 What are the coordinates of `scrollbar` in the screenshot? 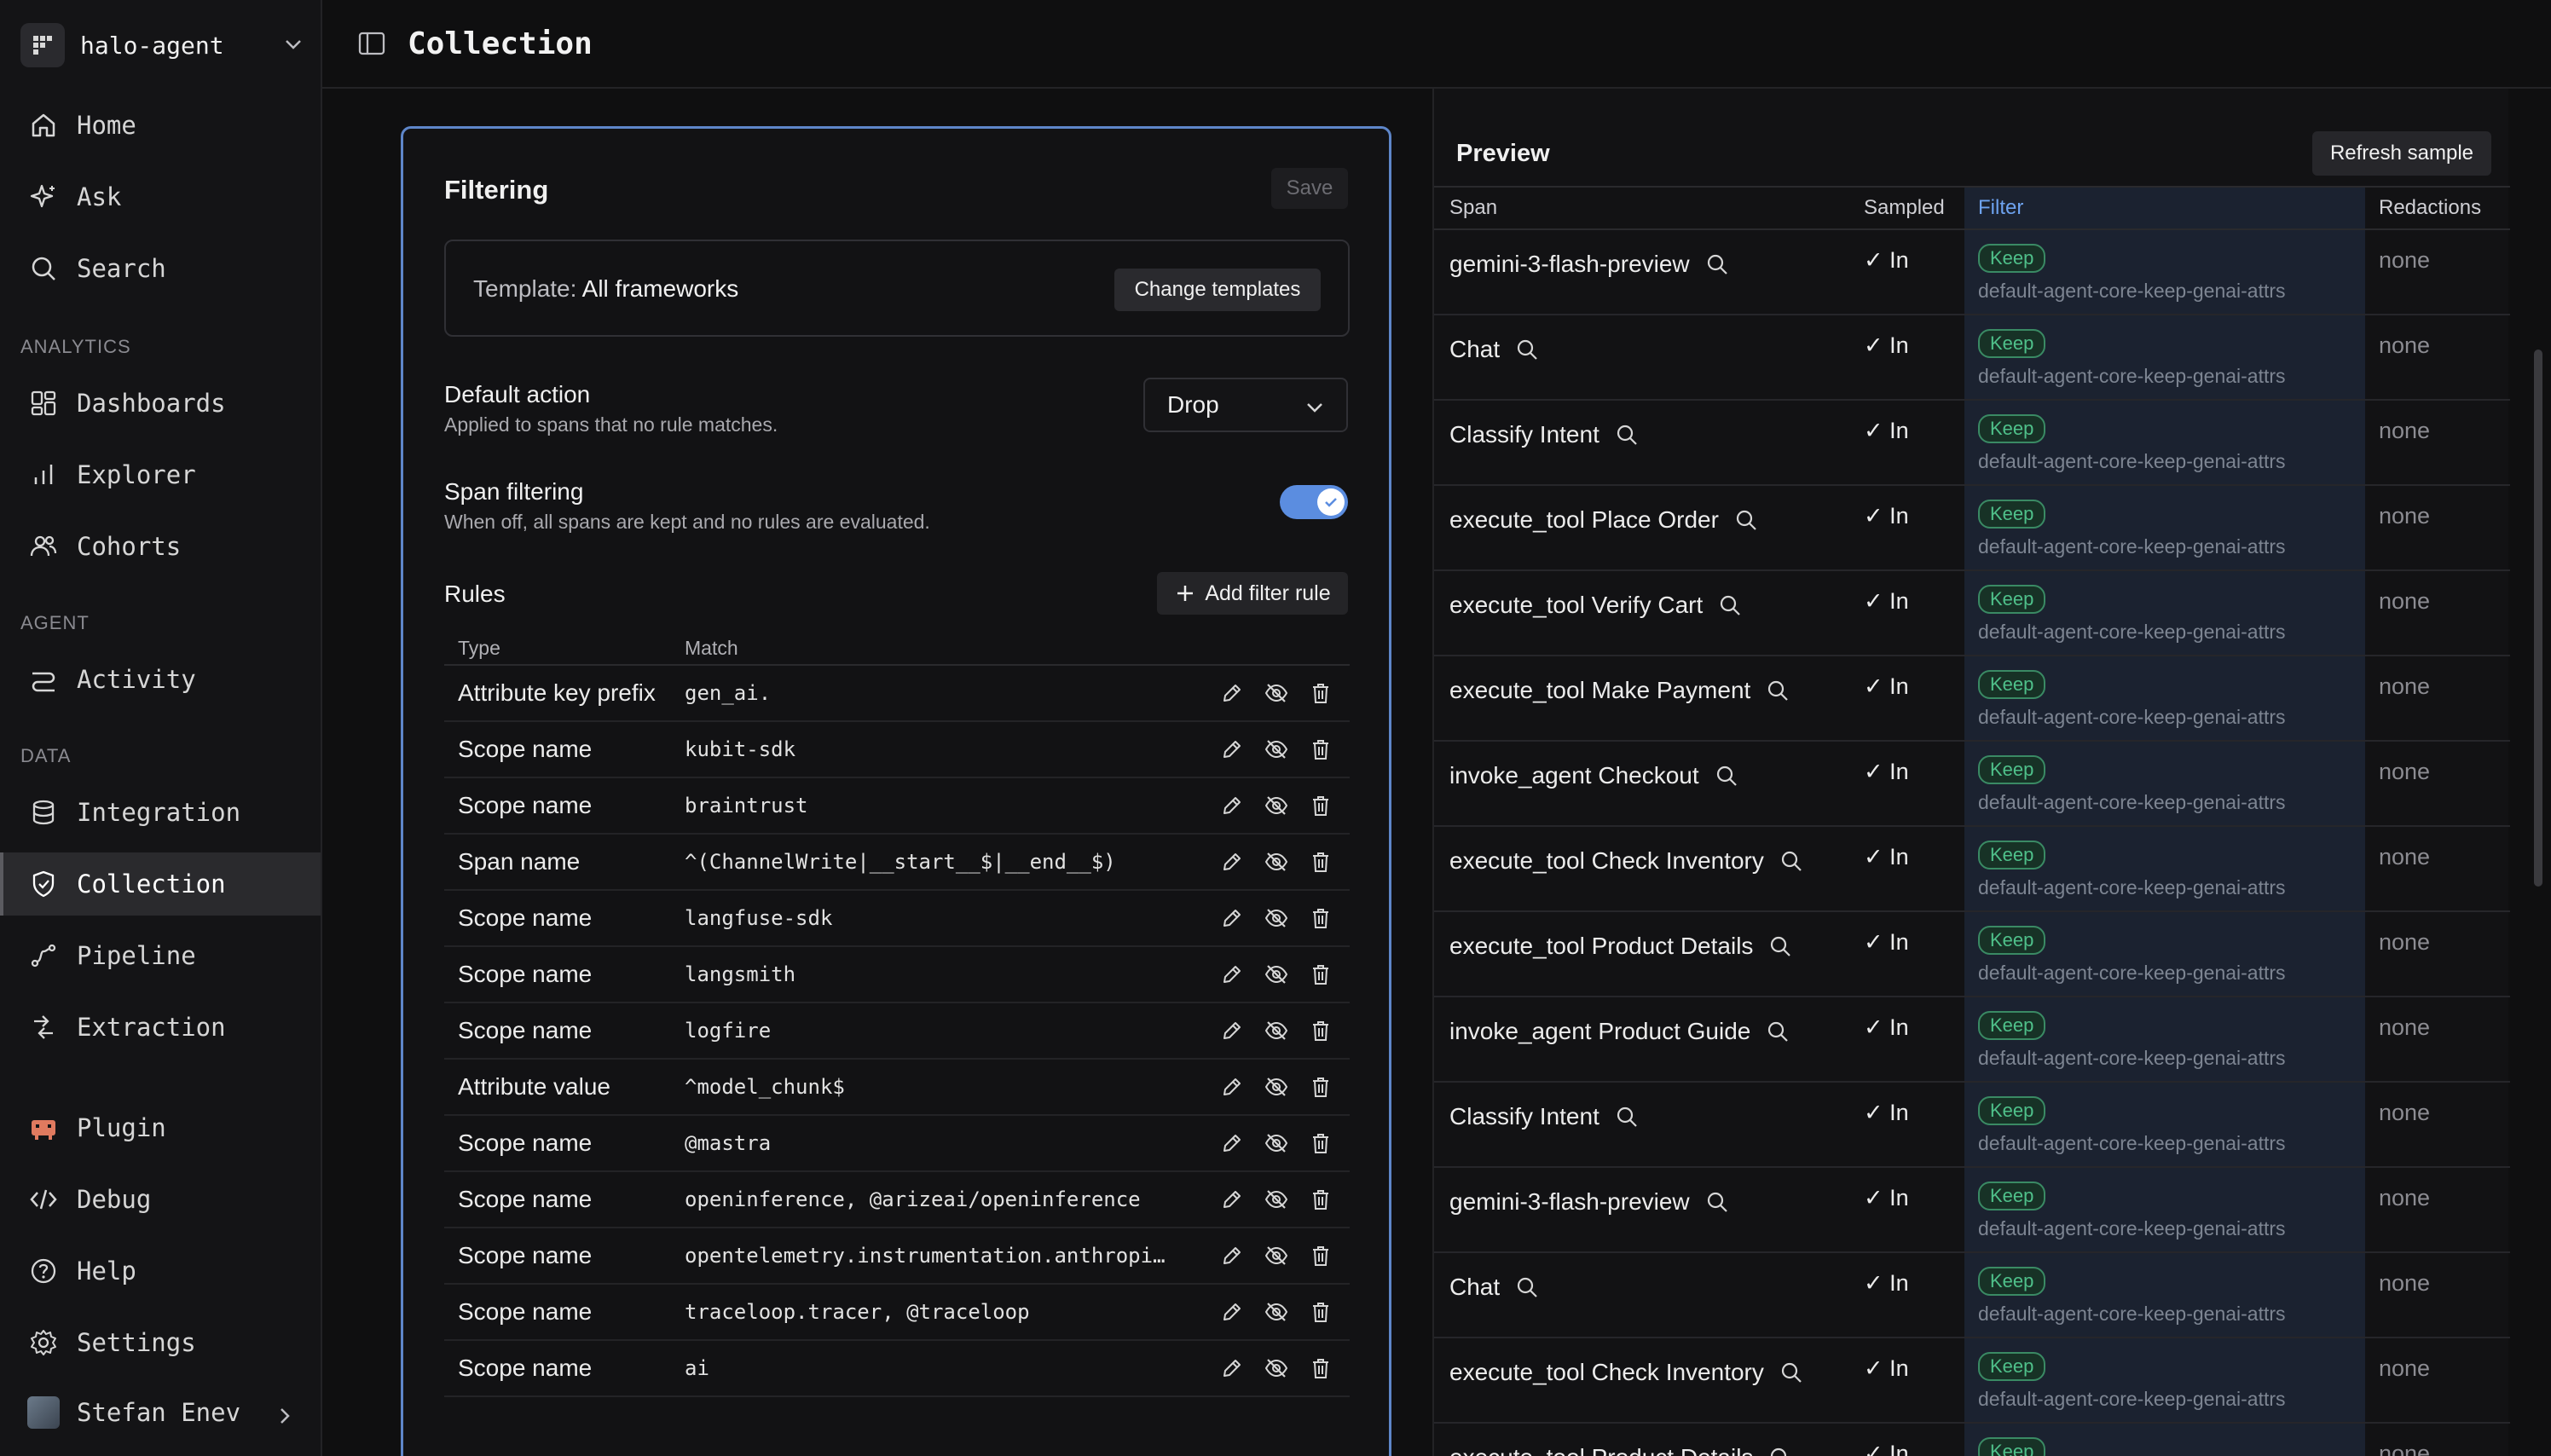 It's located at (2538, 618).